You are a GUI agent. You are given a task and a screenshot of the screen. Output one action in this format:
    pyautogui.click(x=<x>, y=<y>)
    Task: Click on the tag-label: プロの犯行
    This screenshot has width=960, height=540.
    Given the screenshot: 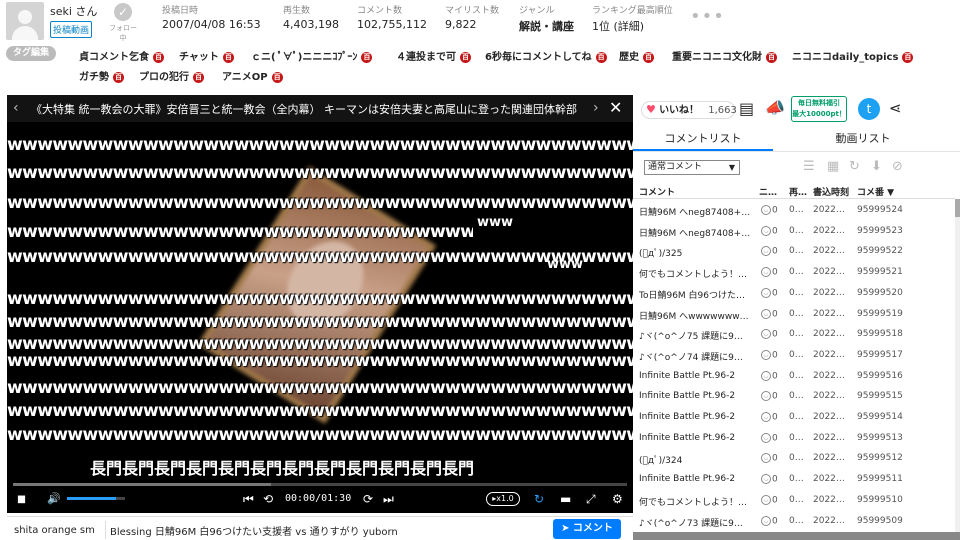 What is the action you would take?
    pyautogui.click(x=164, y=77)
    